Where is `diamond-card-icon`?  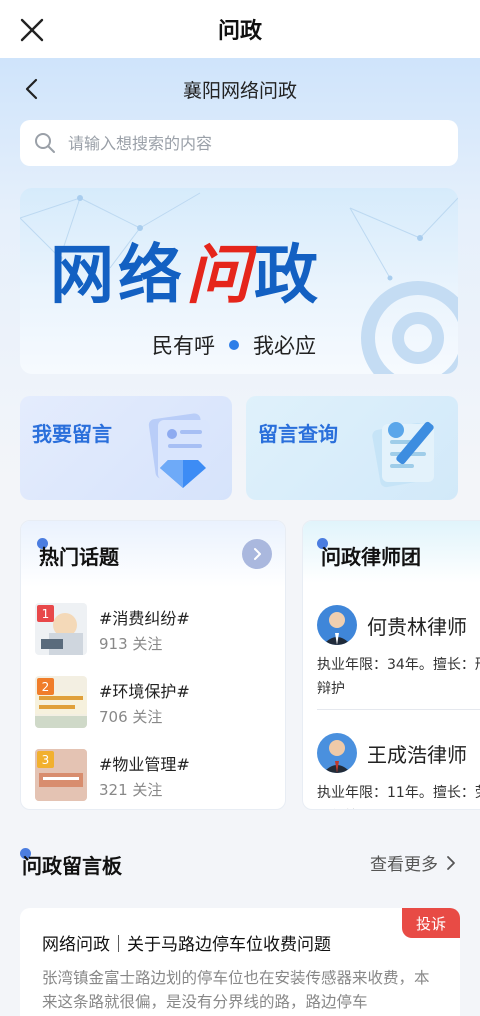 diamond-card-icon is located at coordinates (179, 450).